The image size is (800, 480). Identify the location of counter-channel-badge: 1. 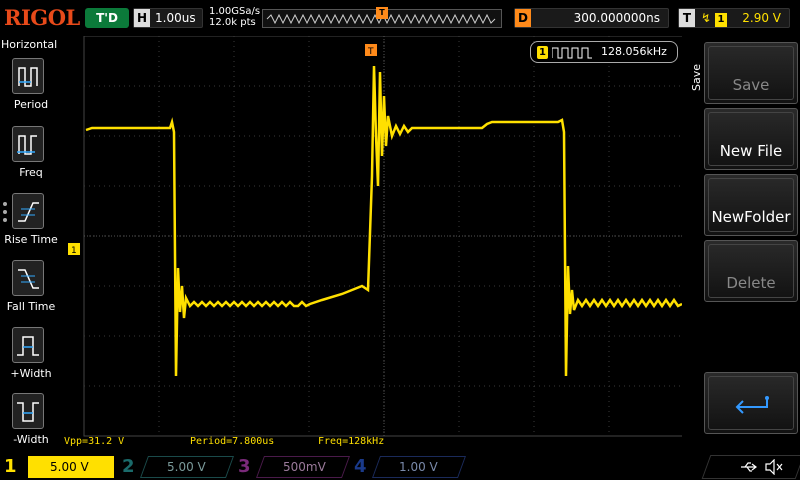
(542, 52).